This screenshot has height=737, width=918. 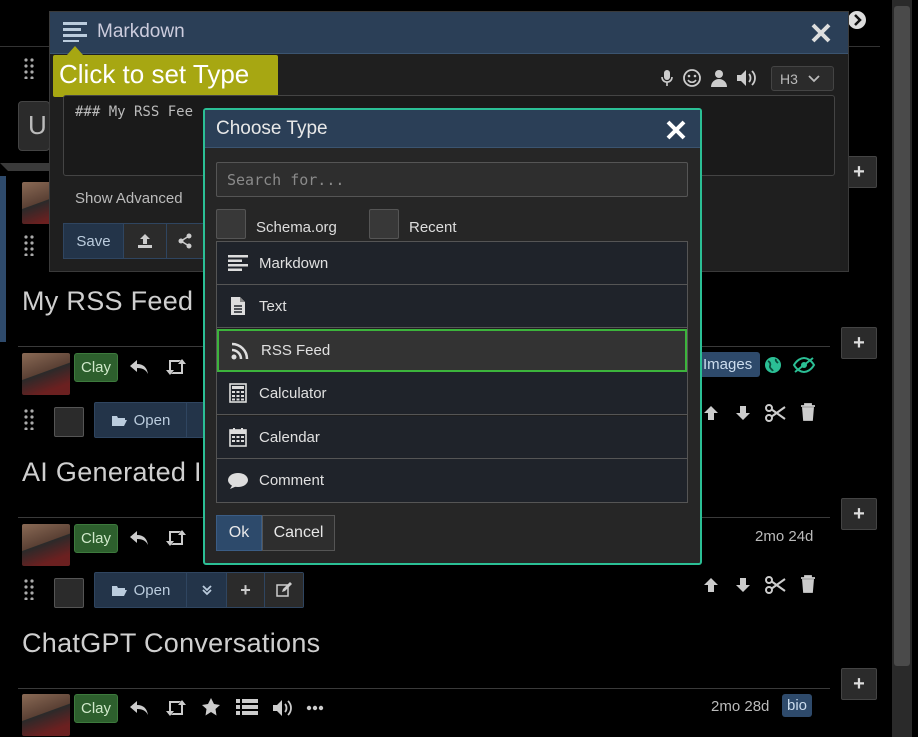 What do you see at coordinates (239, 533) in the screenshot?
I see `ok-button: Ok` at bounding box center [239, 533].